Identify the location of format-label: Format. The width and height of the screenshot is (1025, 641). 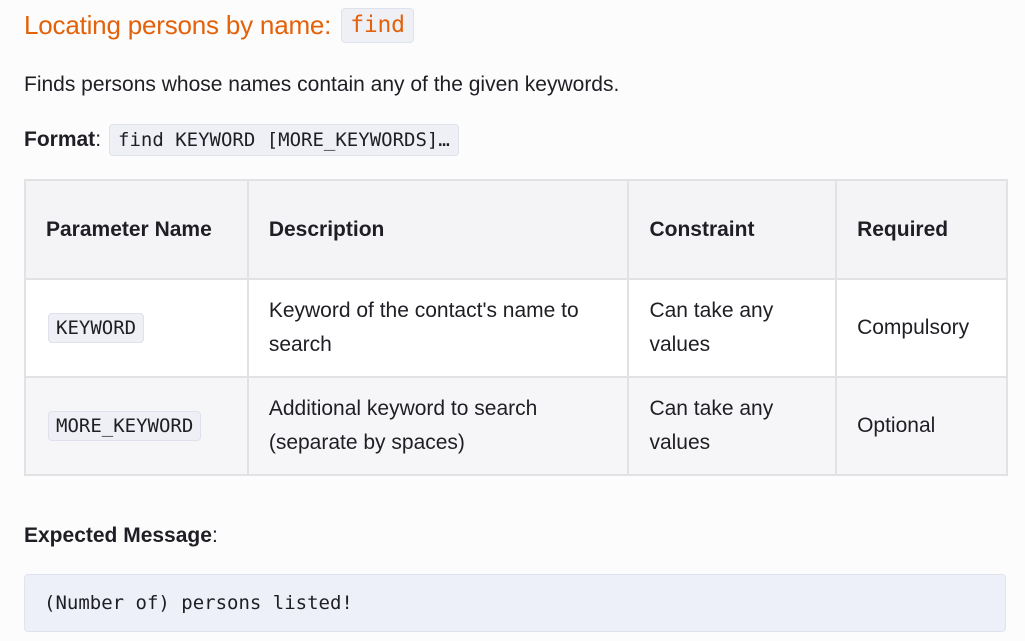
(60, 139).